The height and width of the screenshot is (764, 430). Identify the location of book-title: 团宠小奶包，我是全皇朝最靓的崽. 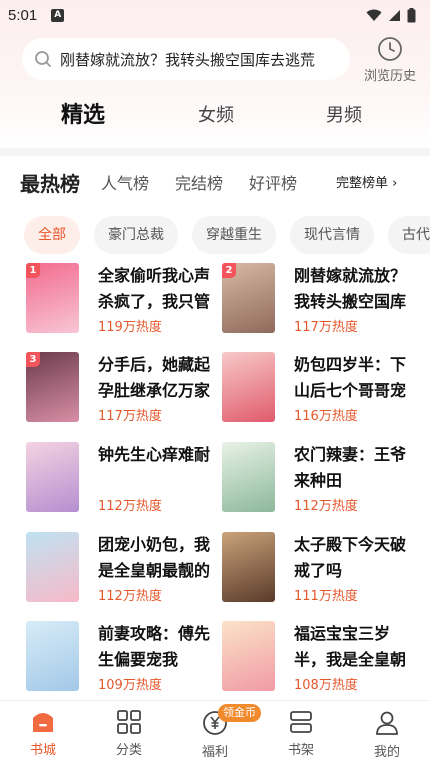
(157, 558).